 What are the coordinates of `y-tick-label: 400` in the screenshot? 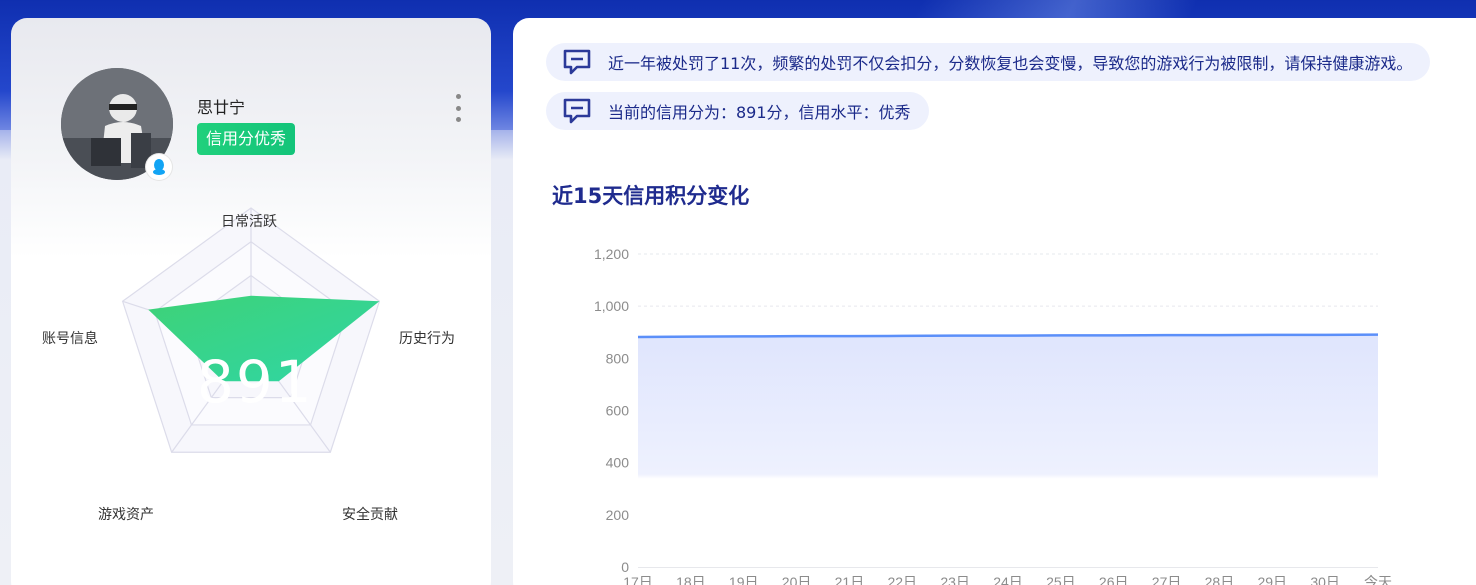 It's located at (618, 463).